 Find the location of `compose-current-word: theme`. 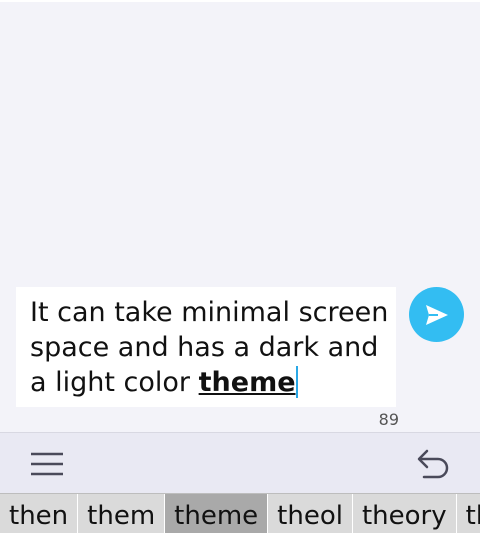

compose-current-word: theme is located at coordinates (247, 382).